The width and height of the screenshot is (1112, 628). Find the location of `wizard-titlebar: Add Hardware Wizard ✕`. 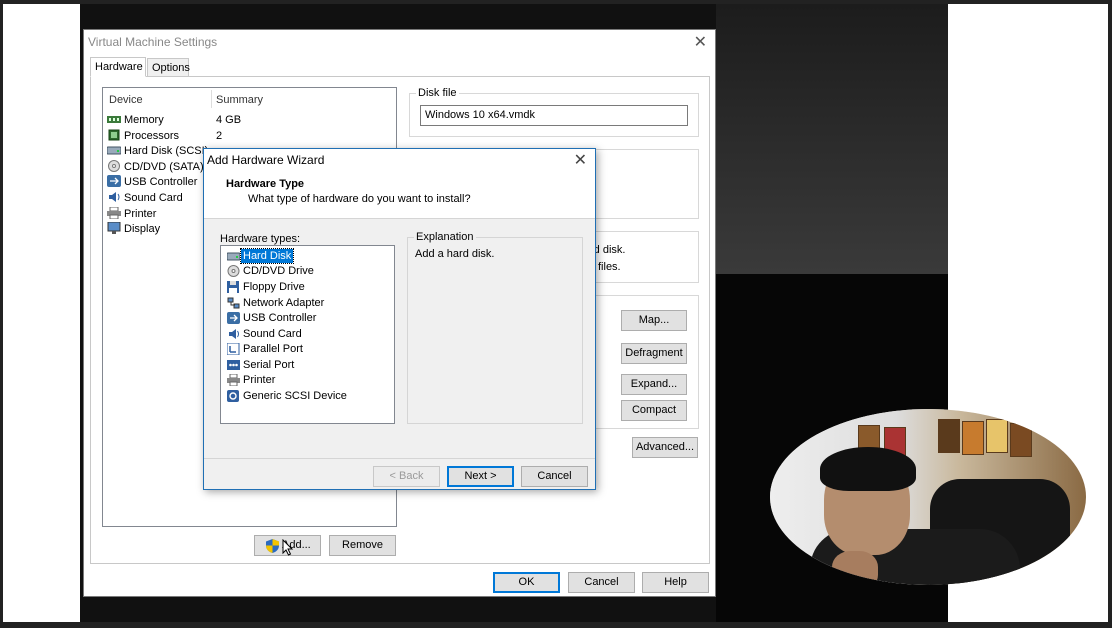

wizard-titlebar: Add Hardware Wizard ✕ is located at coordinates (399, 160).